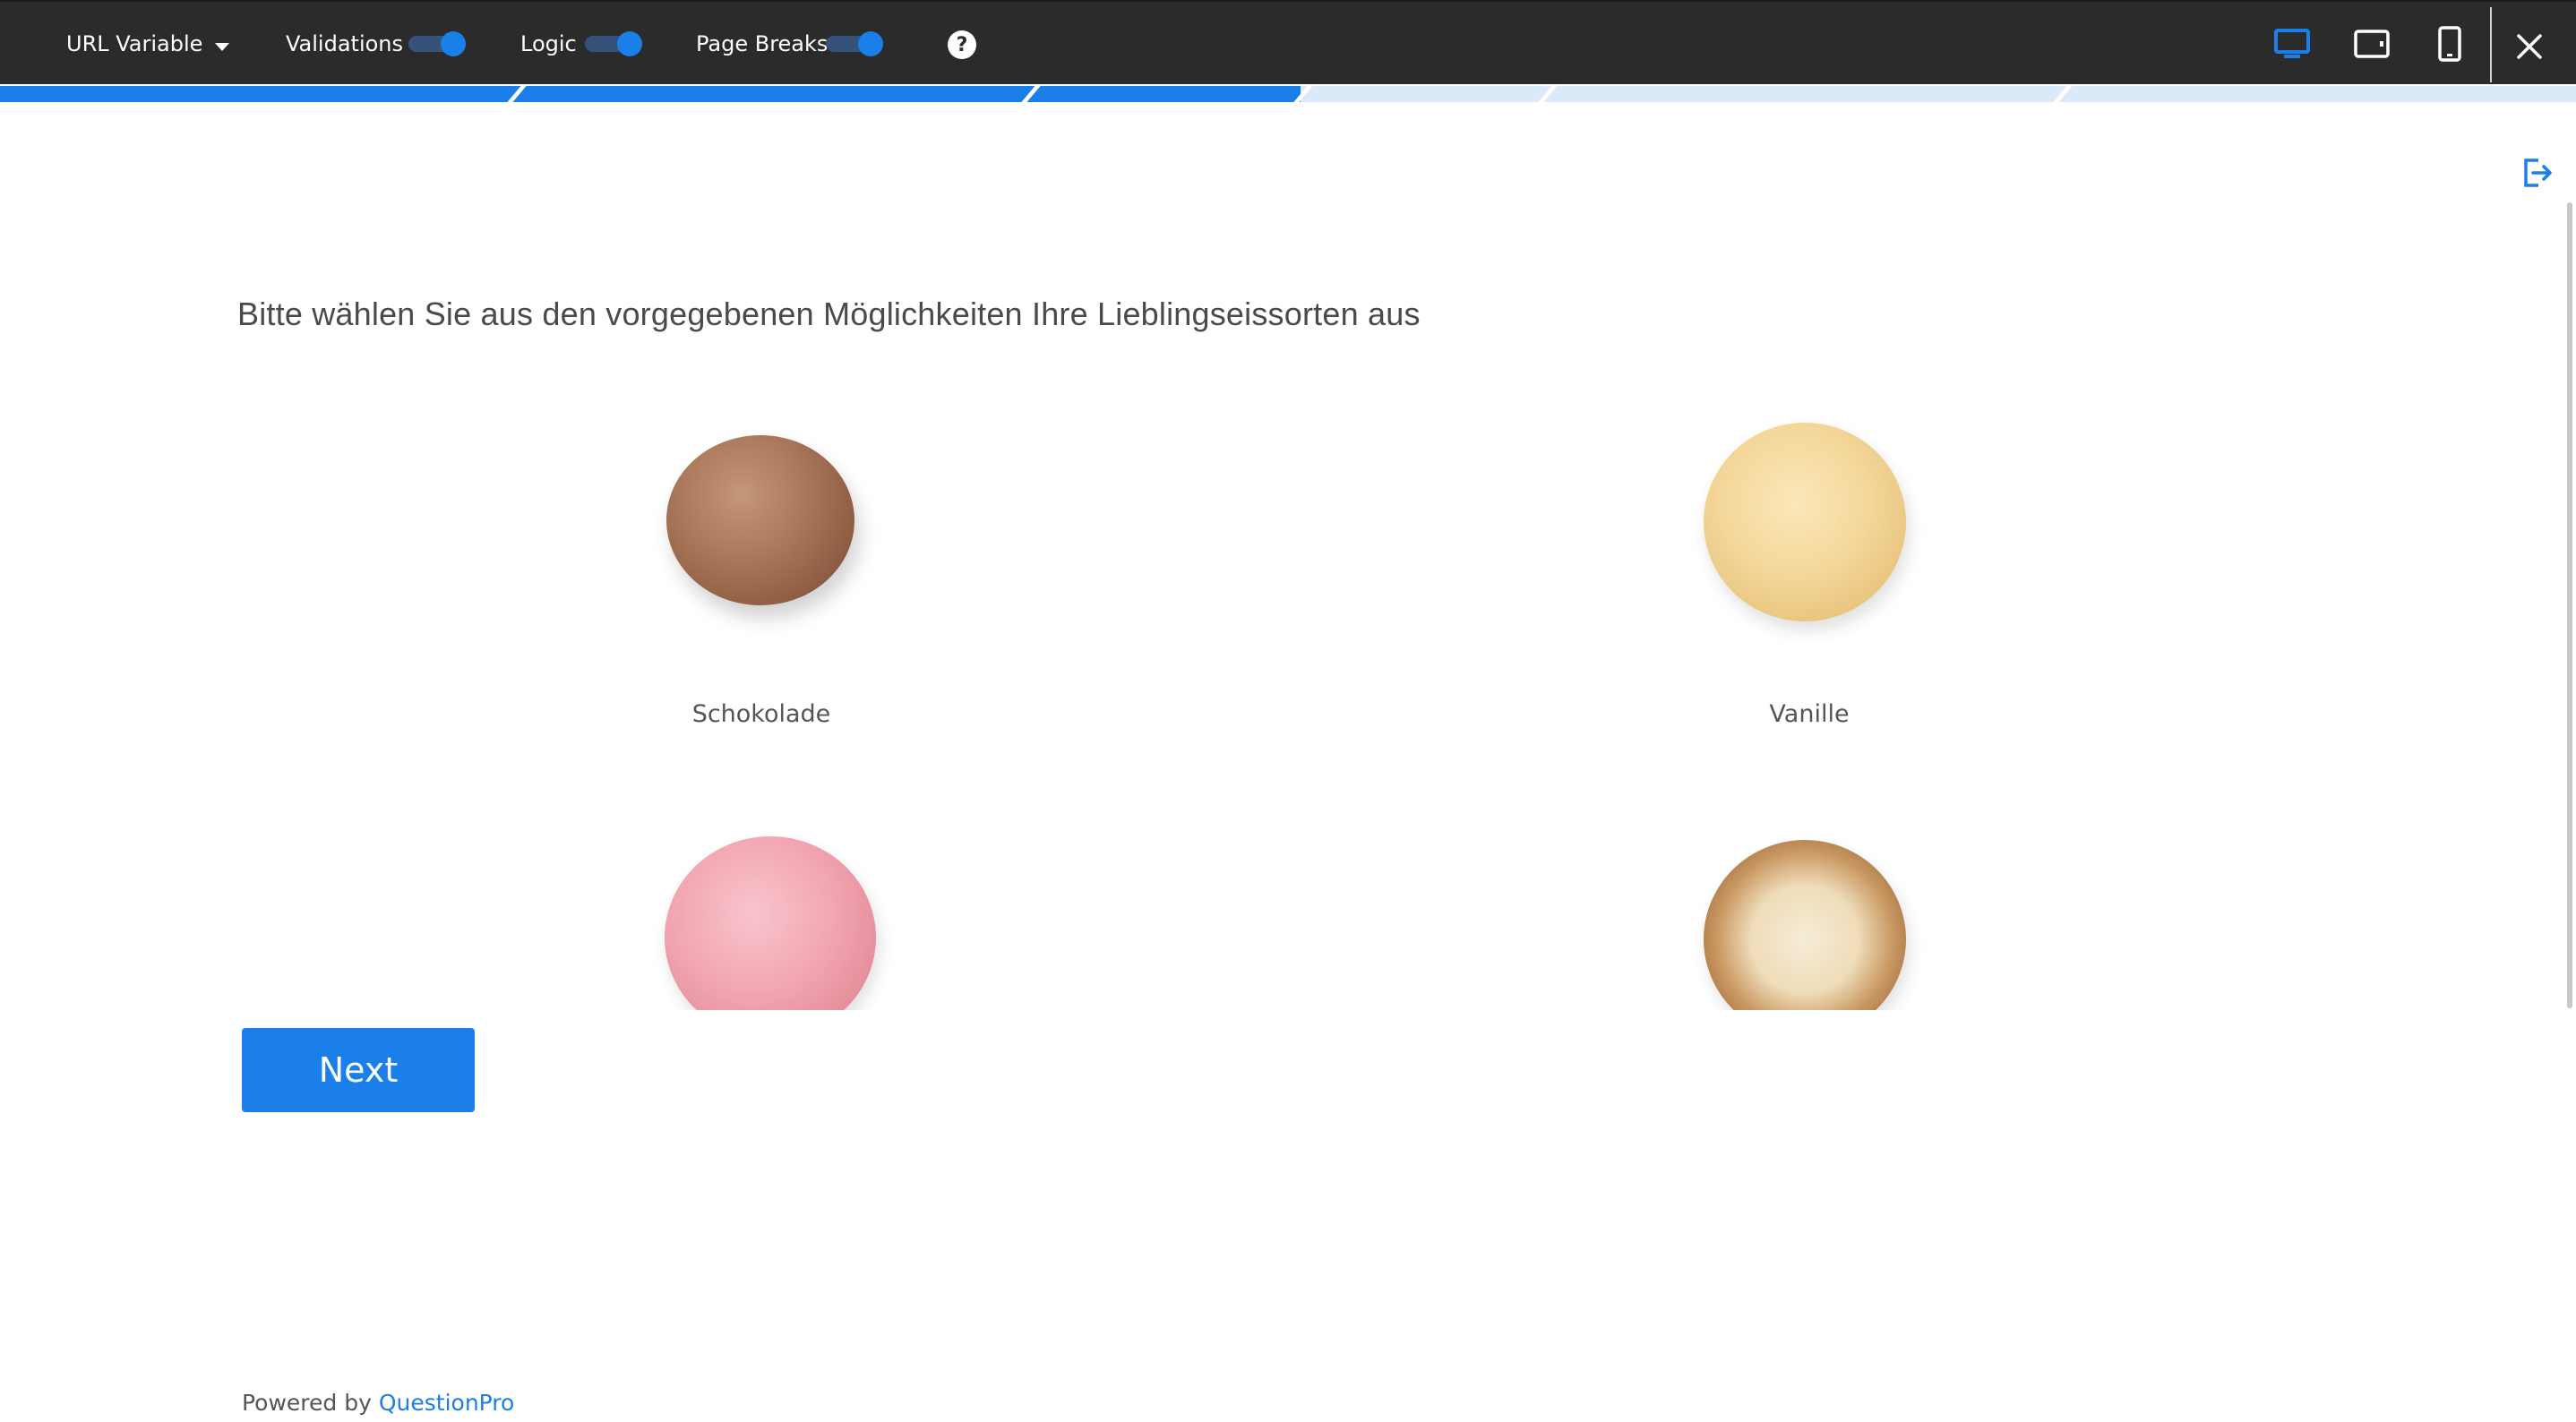  What do you see at coordinates (2292, 44) in the screenshot?
I see `desktop-icon` at bounding box center [2292, 44].